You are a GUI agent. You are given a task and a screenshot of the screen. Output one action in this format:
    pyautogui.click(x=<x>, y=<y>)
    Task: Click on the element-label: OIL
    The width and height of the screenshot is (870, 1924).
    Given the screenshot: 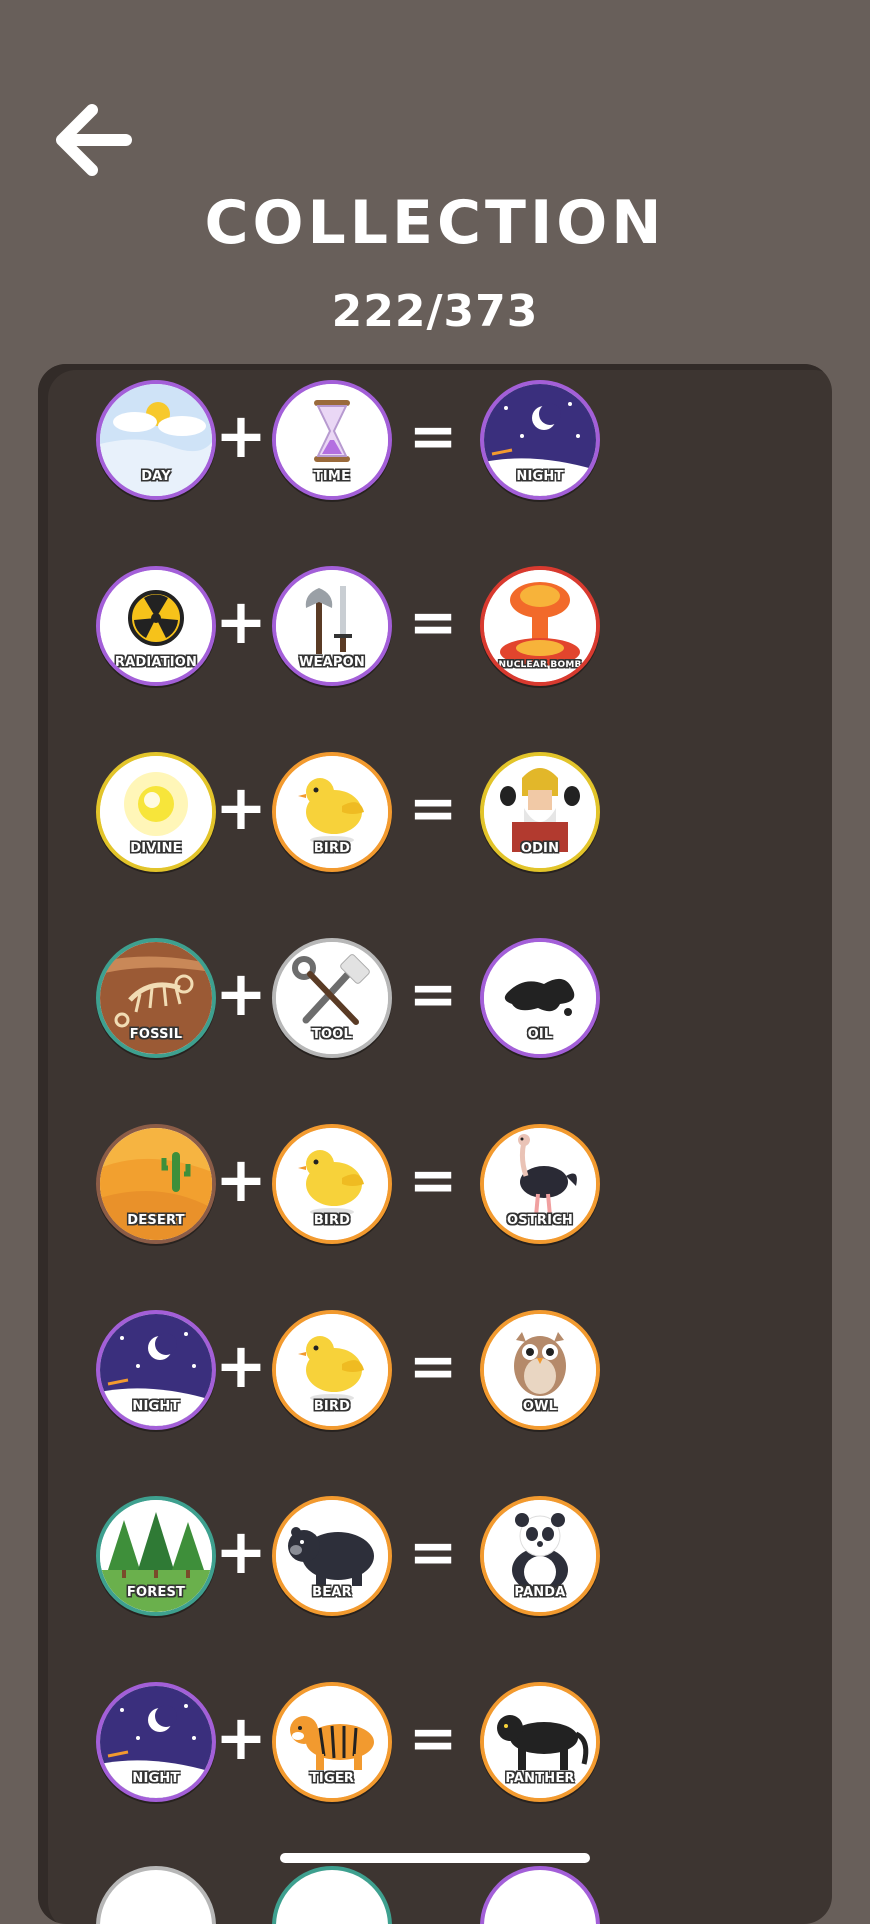 What is the action you would take?
    pyautogui.click(x=540, y=1034)
    